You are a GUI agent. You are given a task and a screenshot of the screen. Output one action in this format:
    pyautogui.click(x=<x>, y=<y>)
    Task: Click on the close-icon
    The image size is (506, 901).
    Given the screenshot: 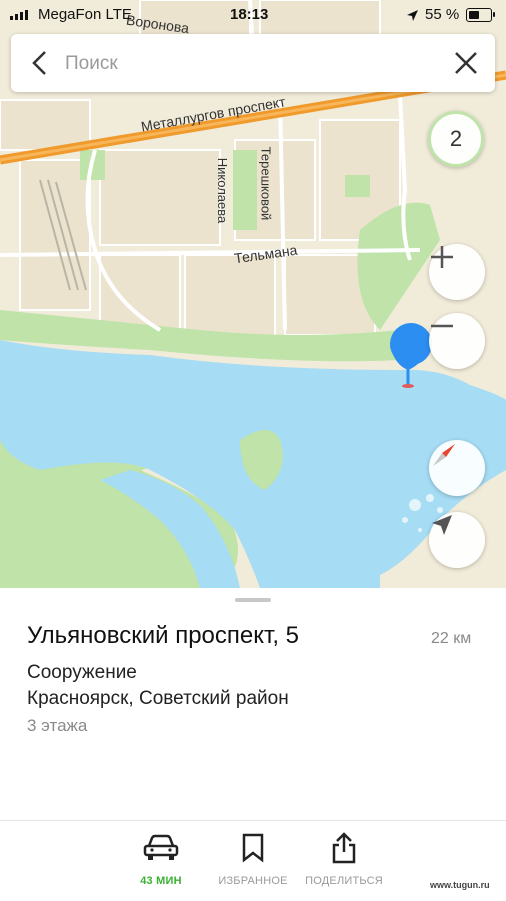 What is the action you would take?
    pyautogui.click(x=466, y=63)
    